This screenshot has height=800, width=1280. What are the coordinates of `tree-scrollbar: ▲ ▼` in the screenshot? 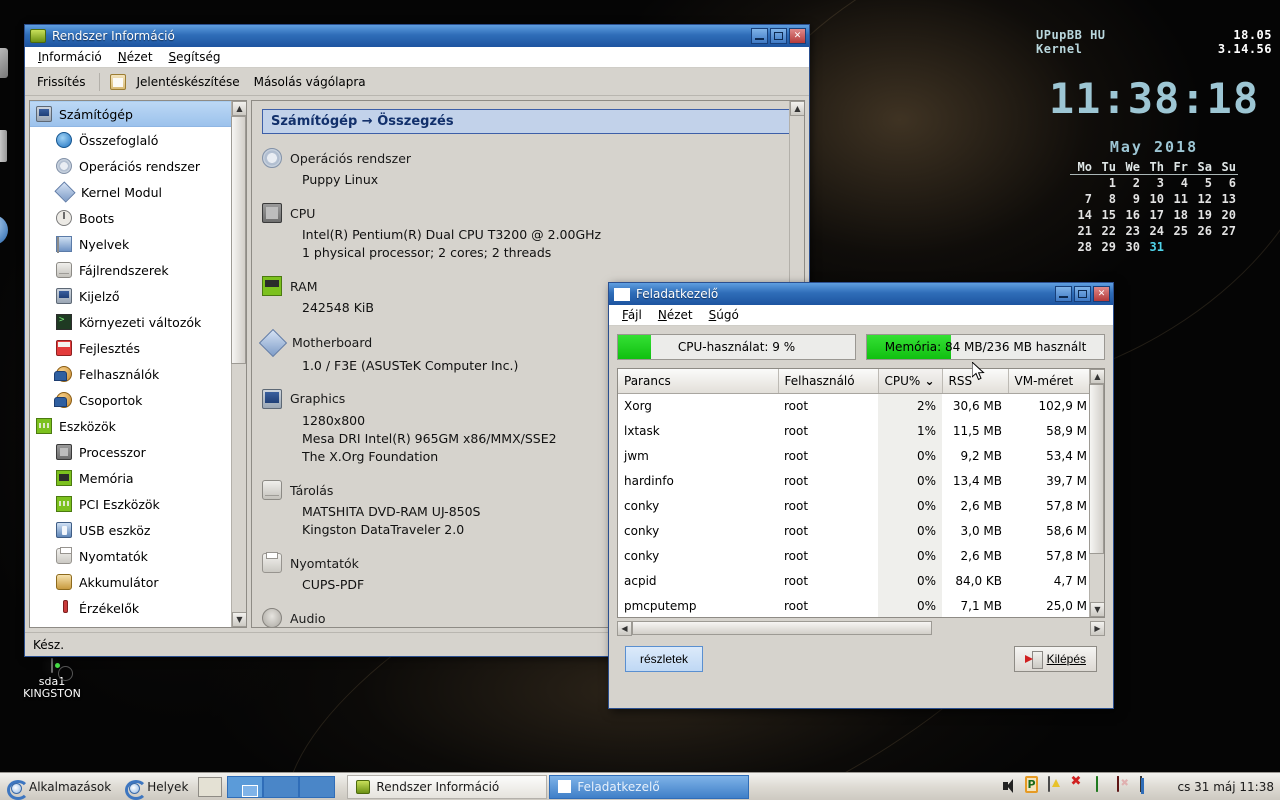 It's located at (238, 364).